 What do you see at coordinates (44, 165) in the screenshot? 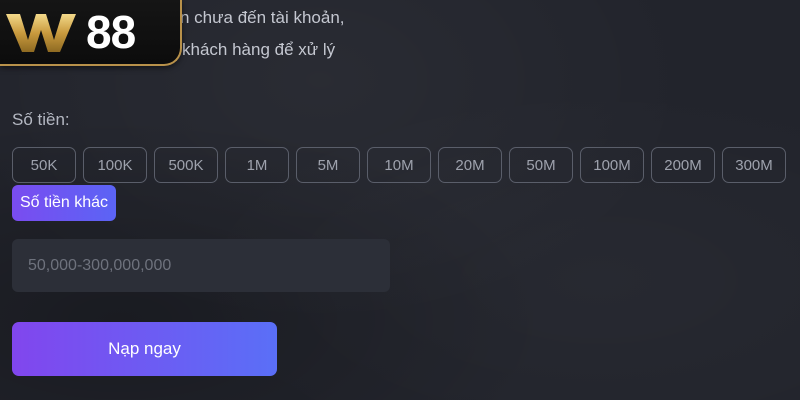
I see `amount-chip-50k: 50K` at bounding box center [44, 165].